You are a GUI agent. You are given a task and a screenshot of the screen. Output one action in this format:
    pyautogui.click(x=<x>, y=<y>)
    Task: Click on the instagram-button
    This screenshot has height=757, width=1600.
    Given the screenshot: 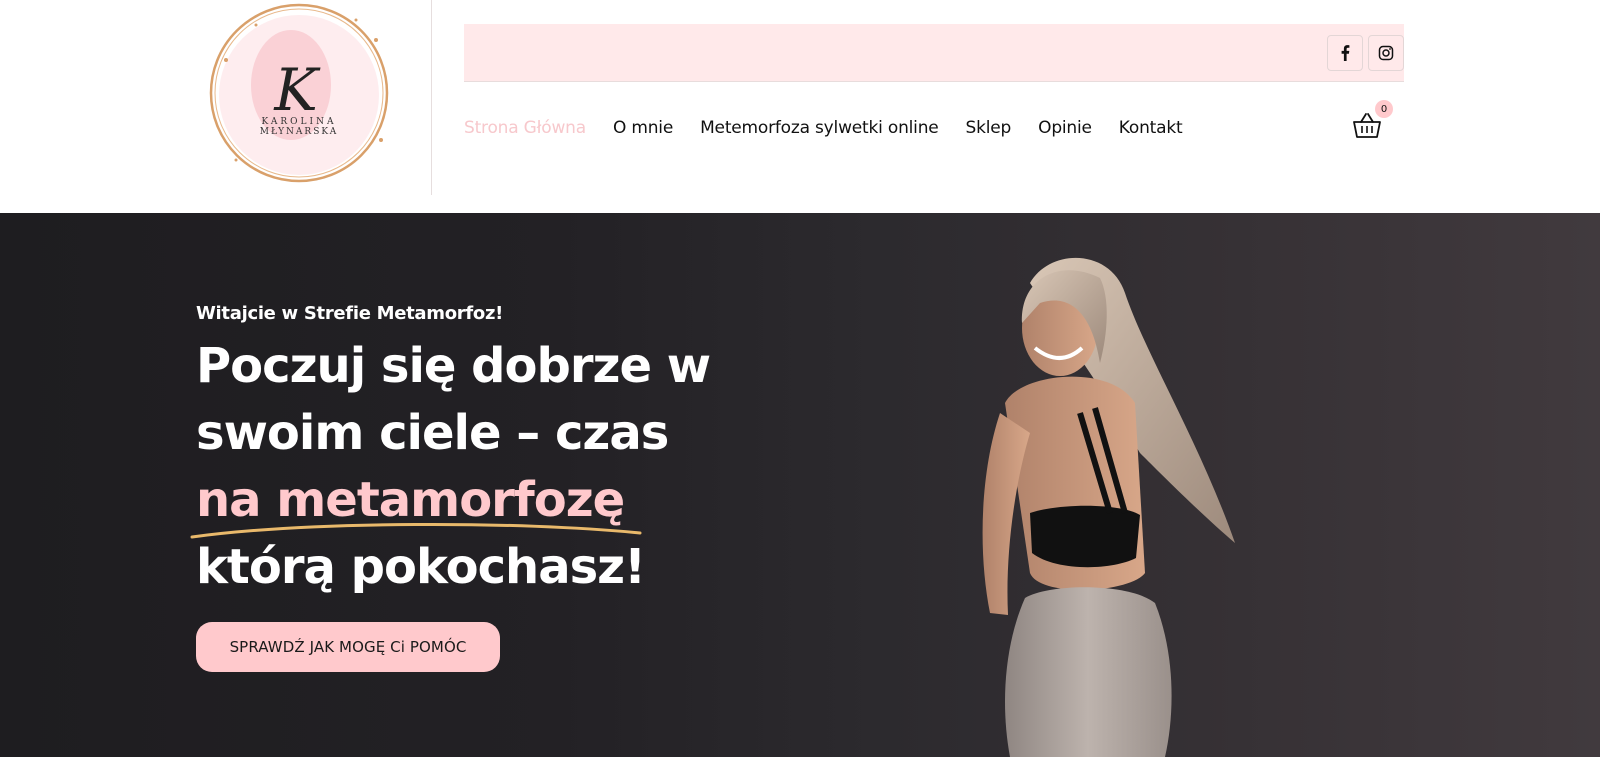 What is the action you would take?
    pyautogui.click(x=1386, y=53)
    